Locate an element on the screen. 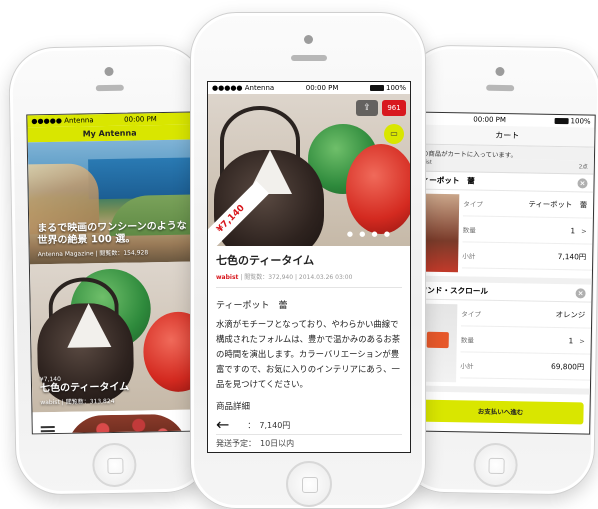  teapot-thumbnail is located at coordinates (440, 233).